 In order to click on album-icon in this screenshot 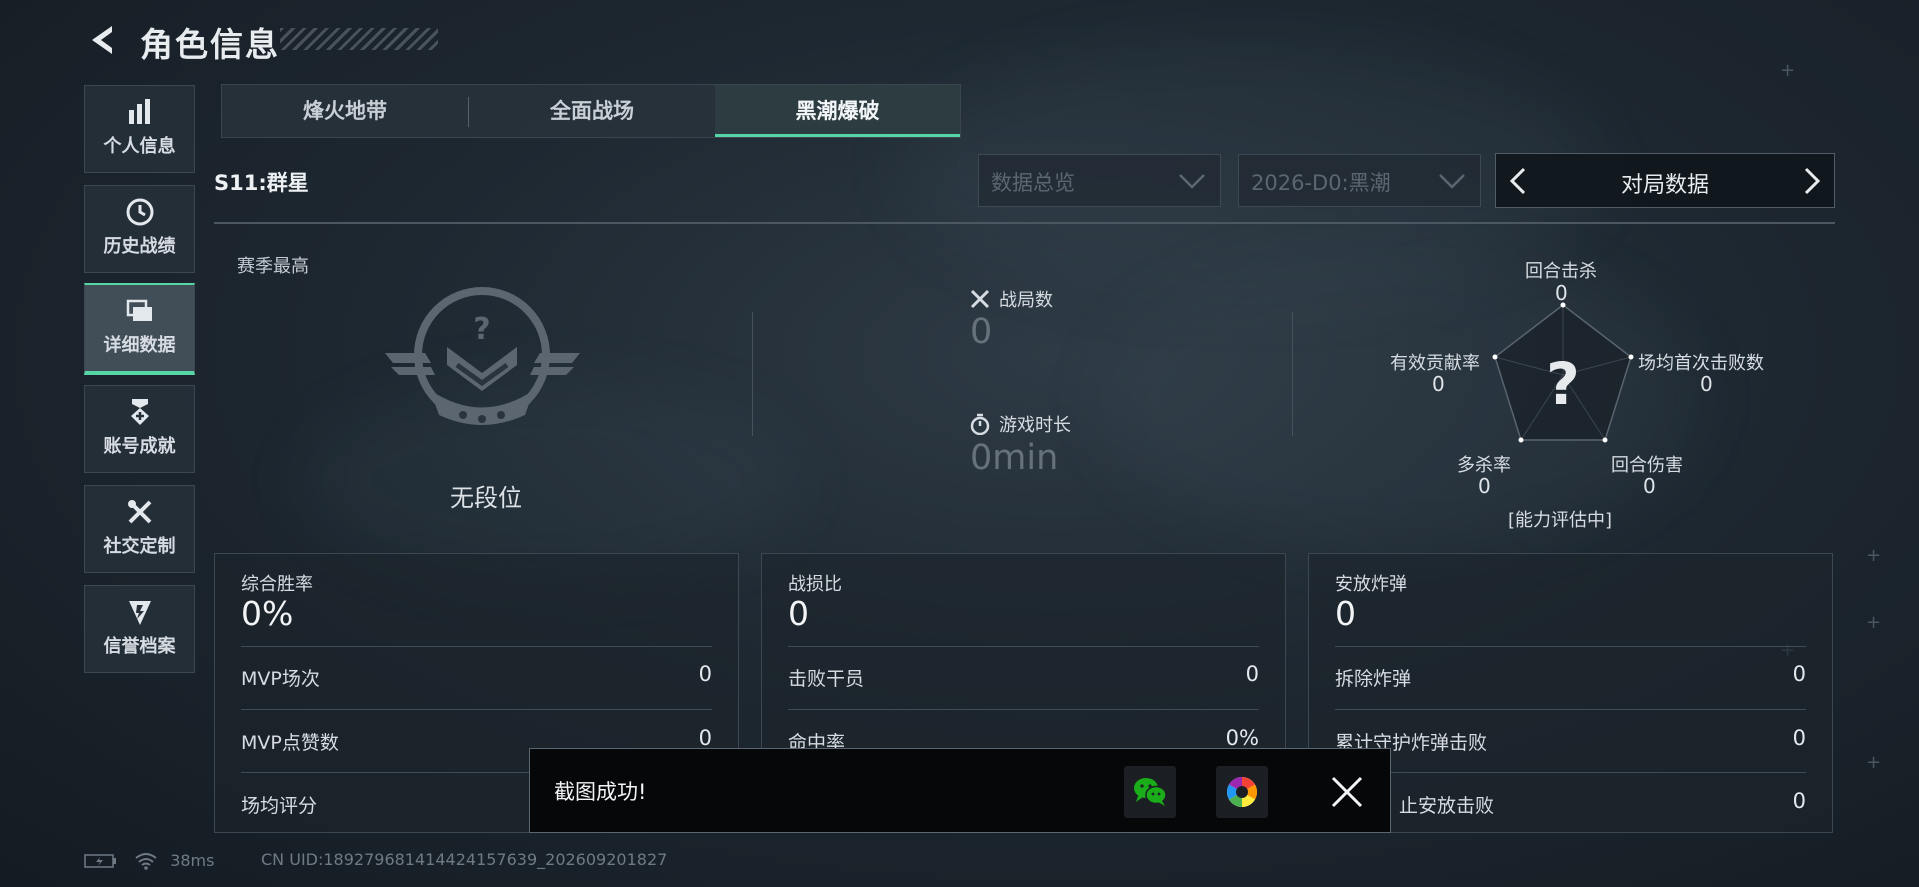, I will do `click(1242, 792)`.